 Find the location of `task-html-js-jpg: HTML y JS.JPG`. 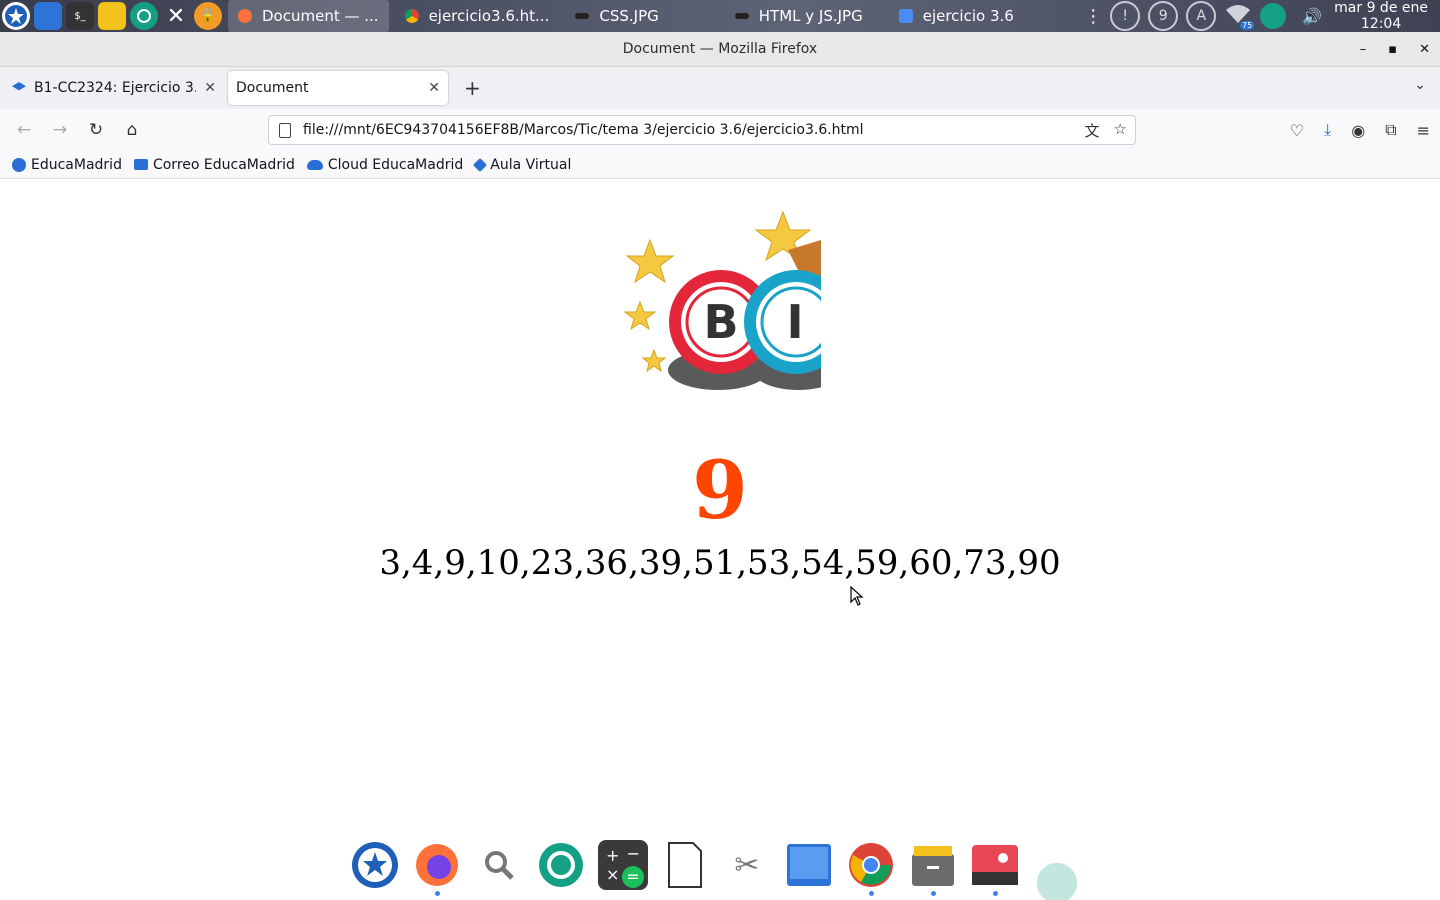

task-html-js-jpg: HTML y JS.JPG is located at coordinates (799, 16).